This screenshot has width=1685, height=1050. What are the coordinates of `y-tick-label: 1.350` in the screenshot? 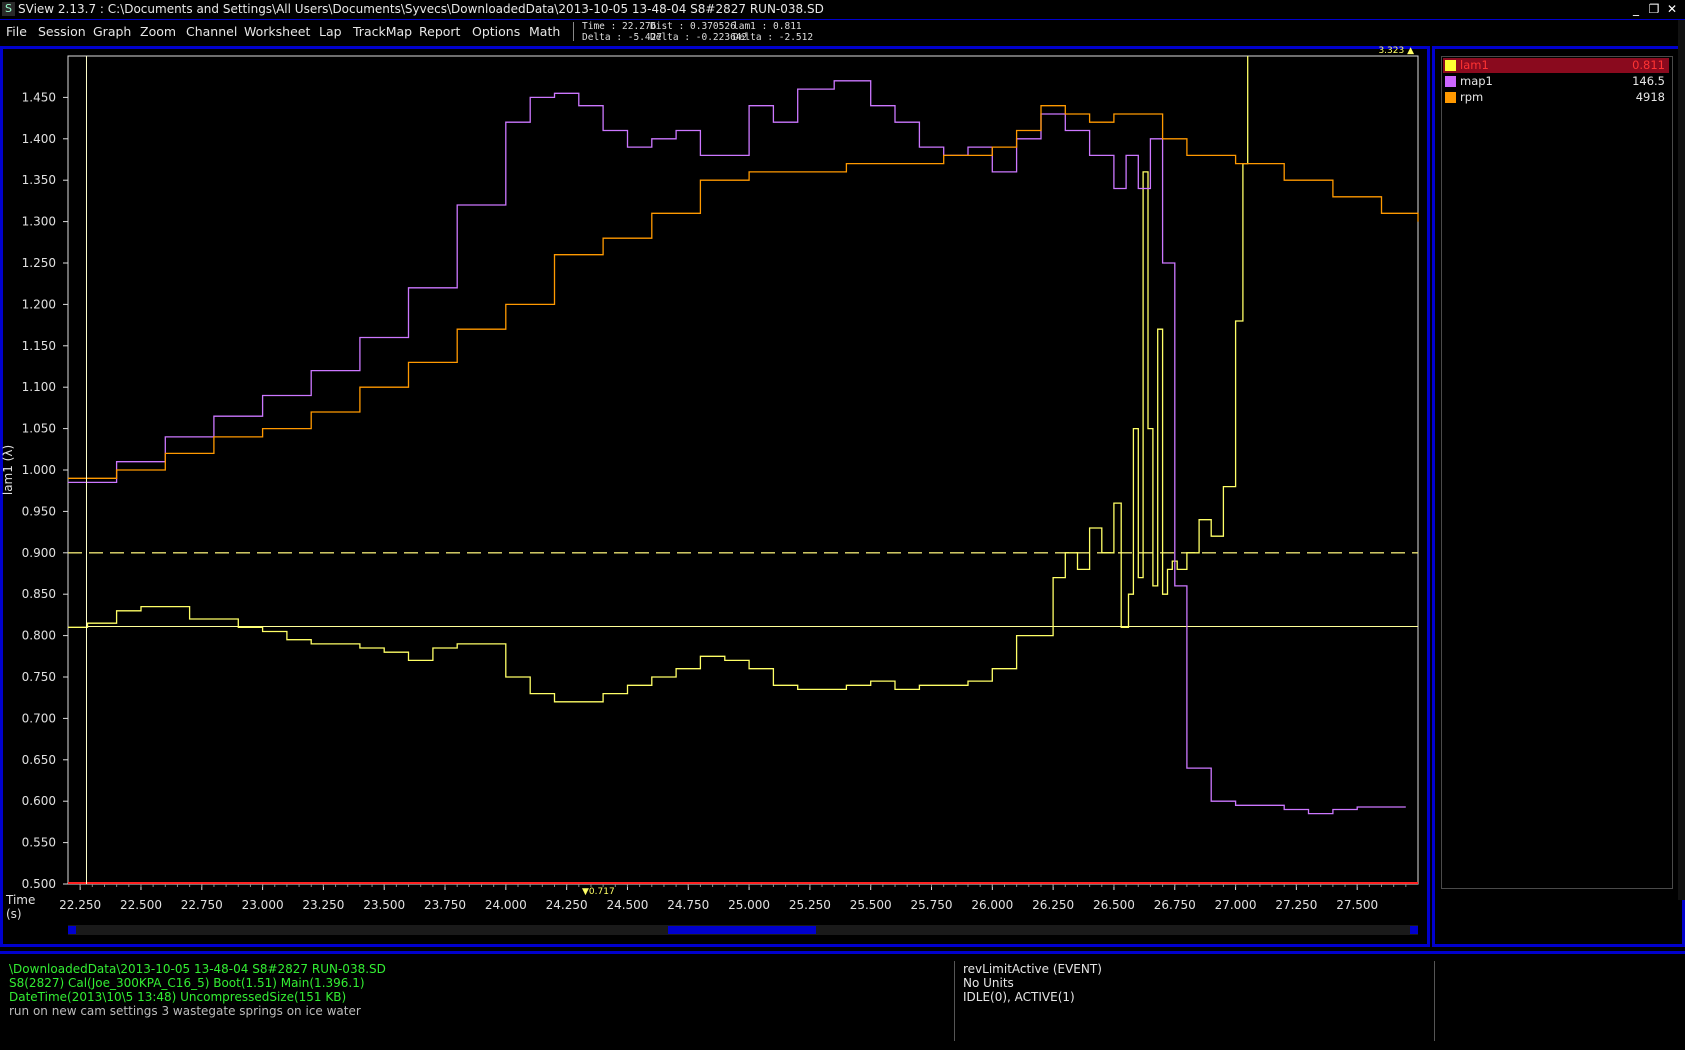 It's located at (39, 180).